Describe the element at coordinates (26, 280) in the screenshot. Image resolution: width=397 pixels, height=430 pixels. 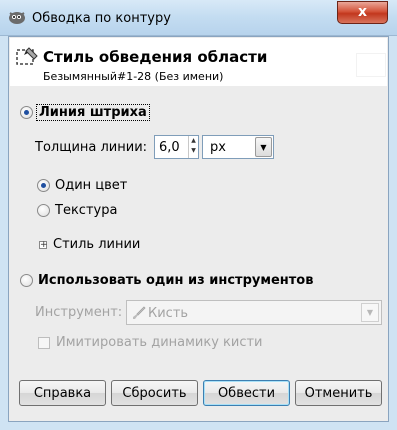
I see `use-tool-radio` at that location.